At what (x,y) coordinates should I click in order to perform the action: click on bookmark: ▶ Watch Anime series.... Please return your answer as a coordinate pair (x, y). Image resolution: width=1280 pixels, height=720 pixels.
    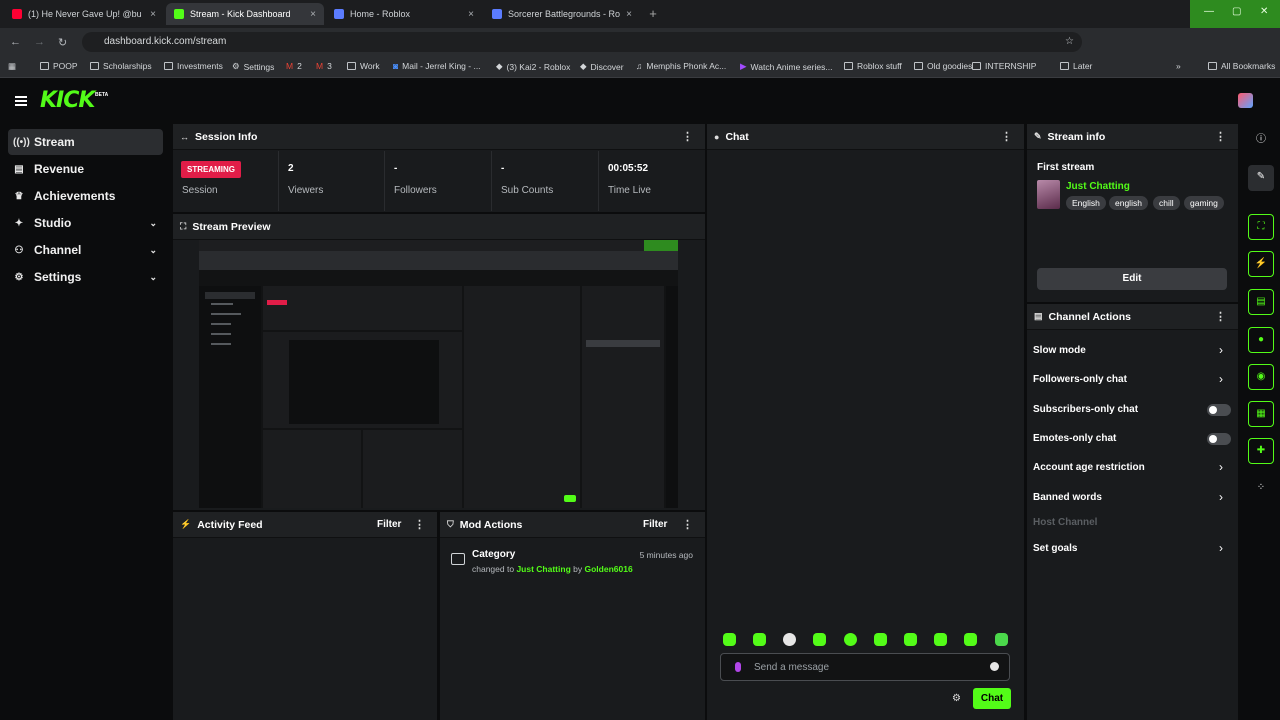
    Looking at the image, I should click on (786, 66).